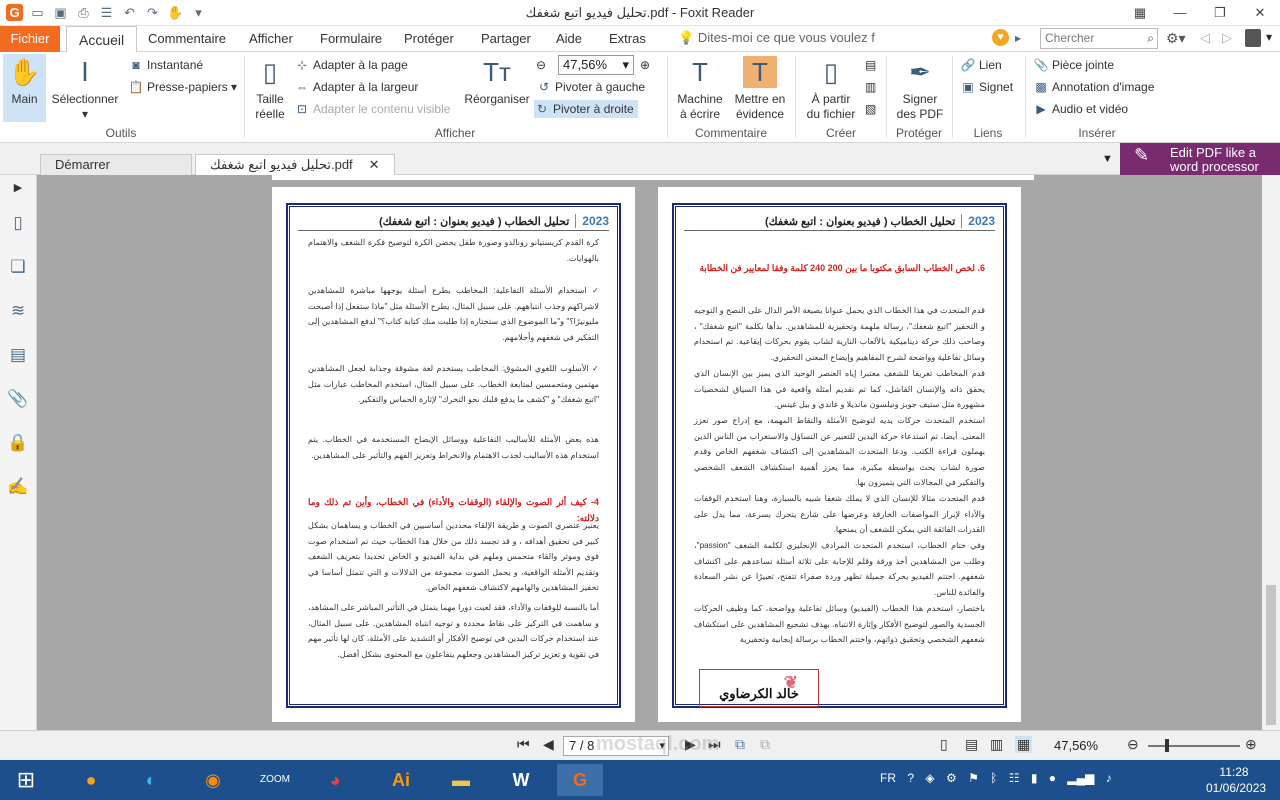  Describe the element at coordinates (24, 88) in the screenshot. I see `main-button: ✋ Main` at that location.